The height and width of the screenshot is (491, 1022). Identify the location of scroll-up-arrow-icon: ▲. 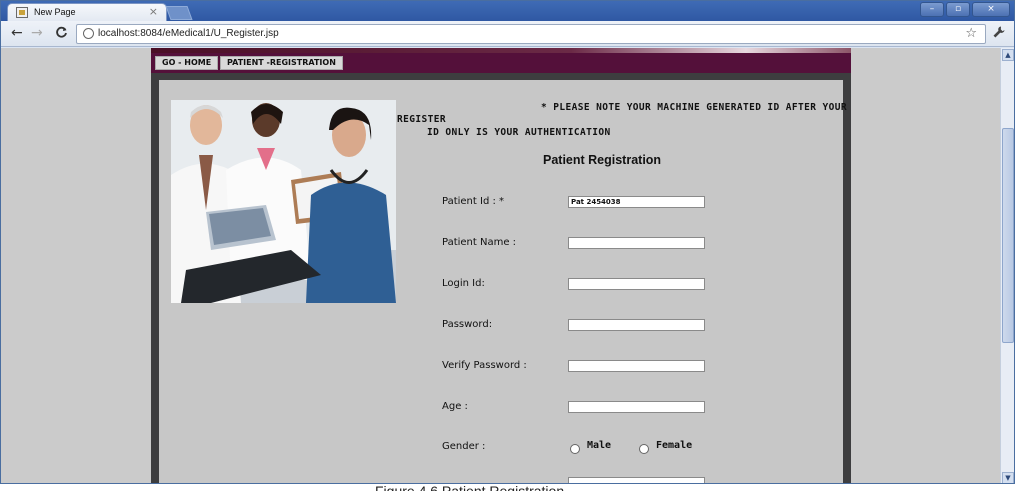
(1008, 55).